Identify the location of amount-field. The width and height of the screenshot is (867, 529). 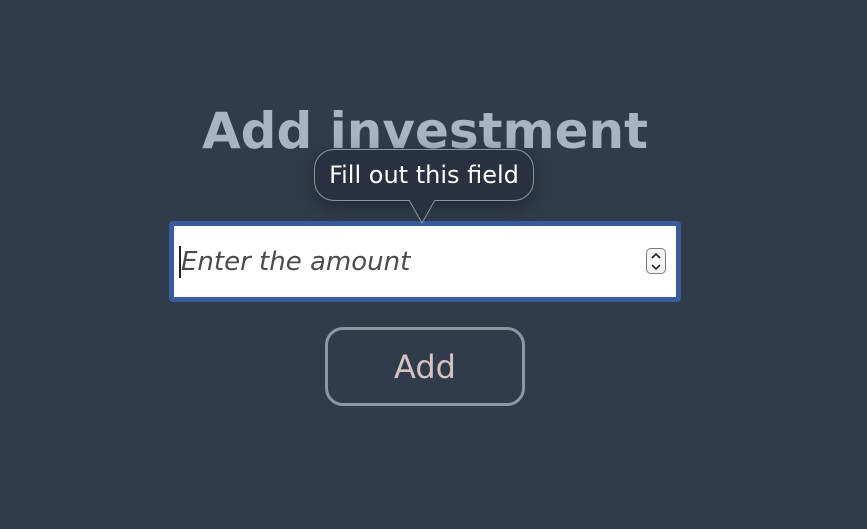
(425, 261).